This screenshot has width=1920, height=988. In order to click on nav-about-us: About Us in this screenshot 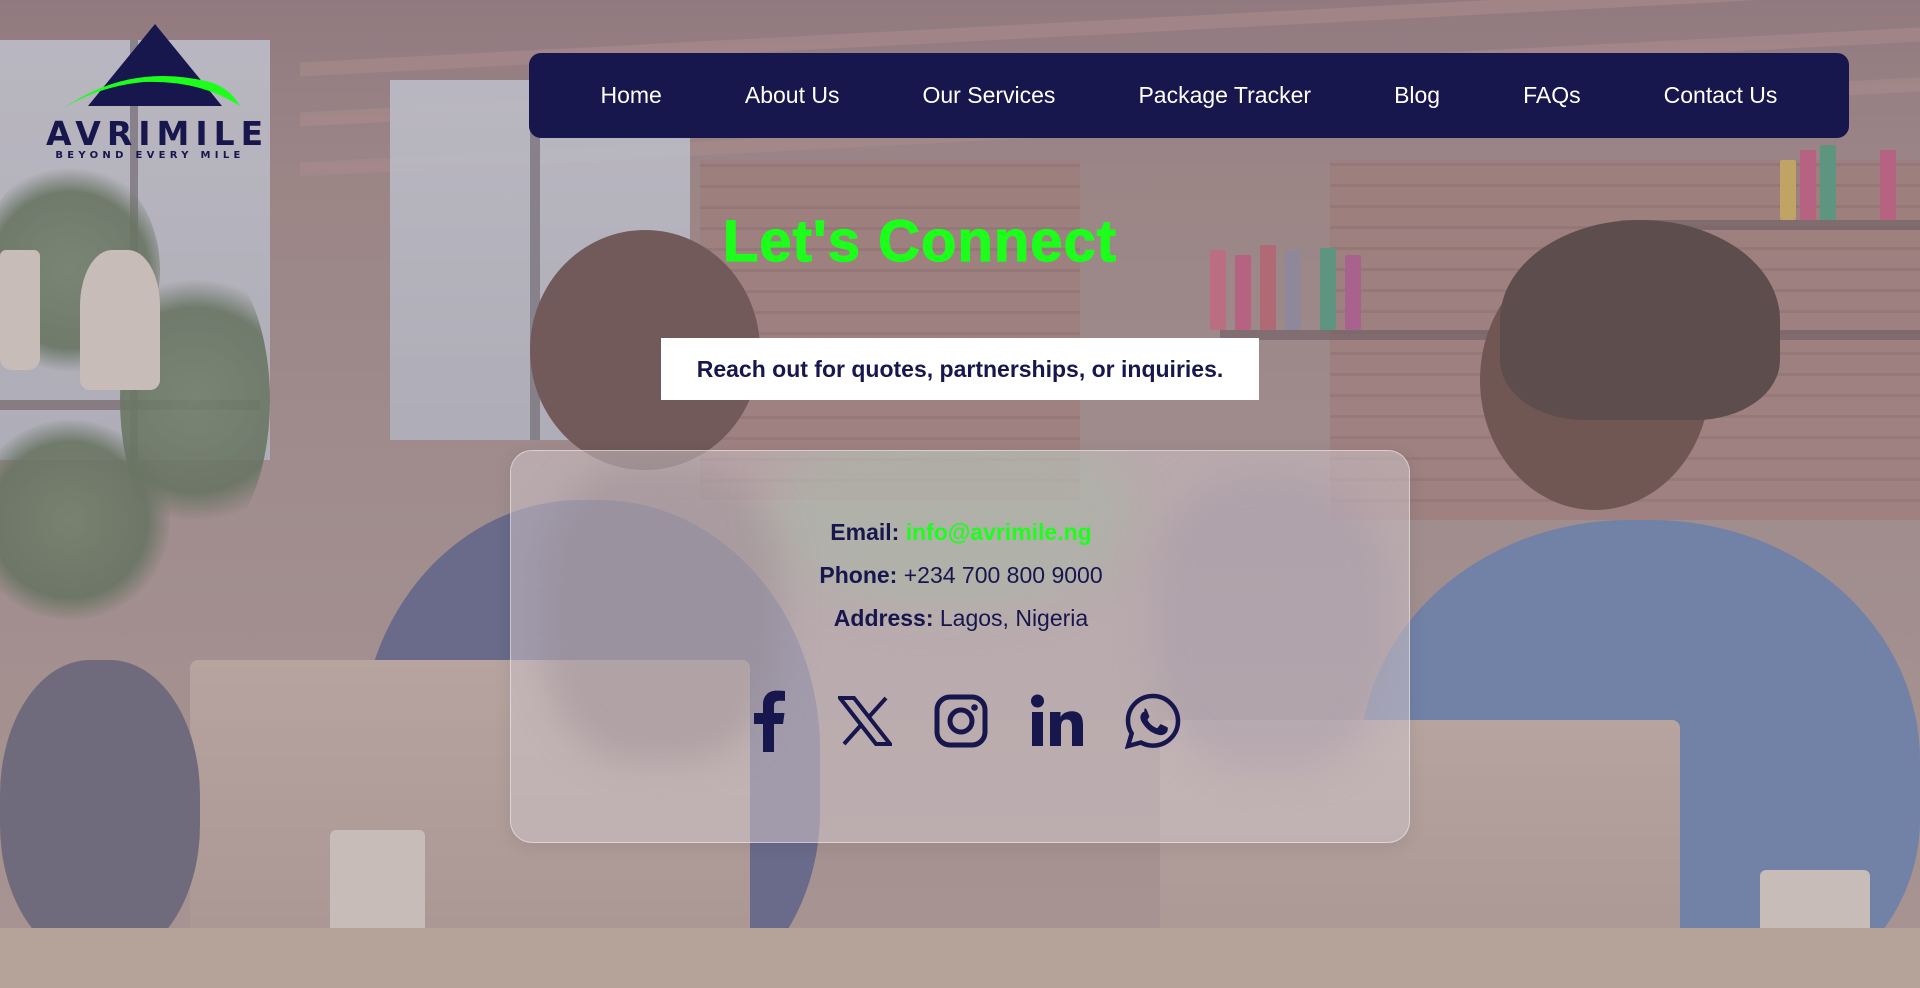, I will do `click(792, 95)`.